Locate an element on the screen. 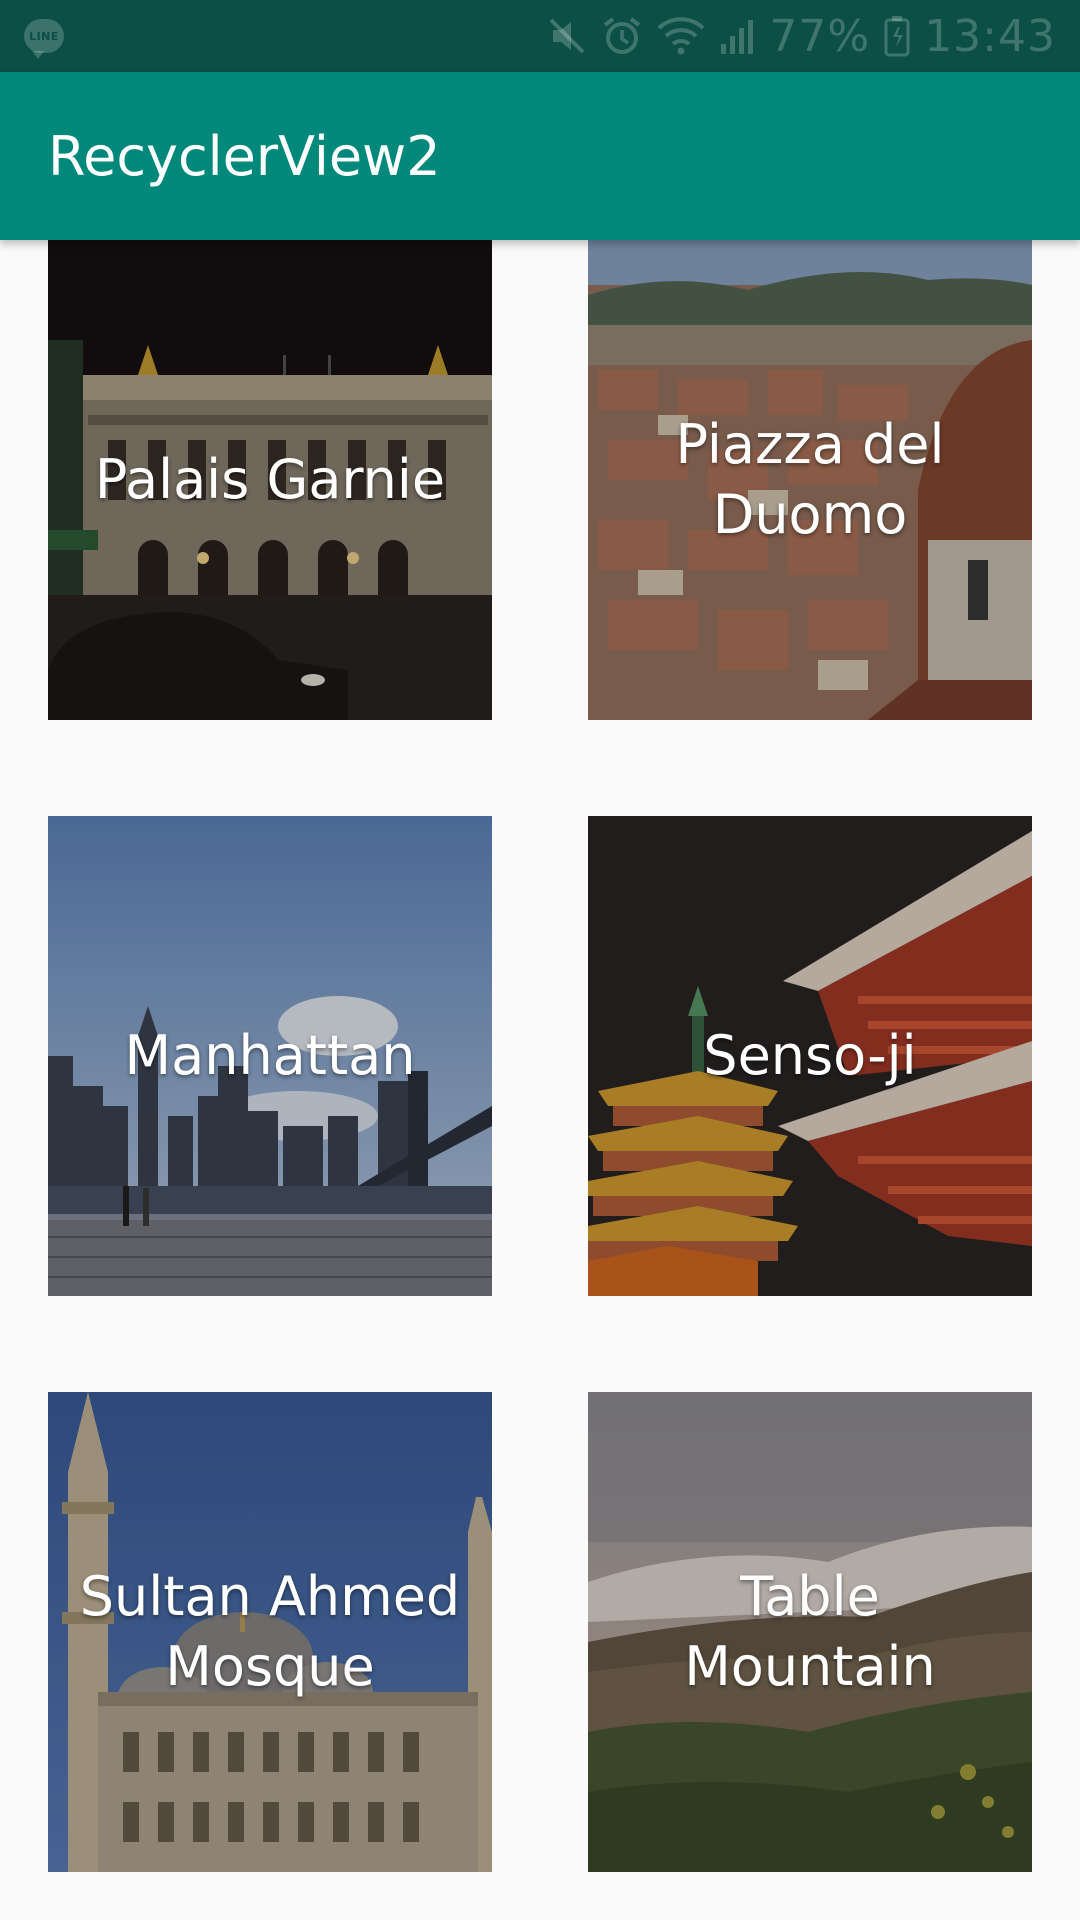 Image resolution: width=1080 pixels, height=1920 pixels. place-card-manhattan: Manhattan is located at coordinates (270, 1056).